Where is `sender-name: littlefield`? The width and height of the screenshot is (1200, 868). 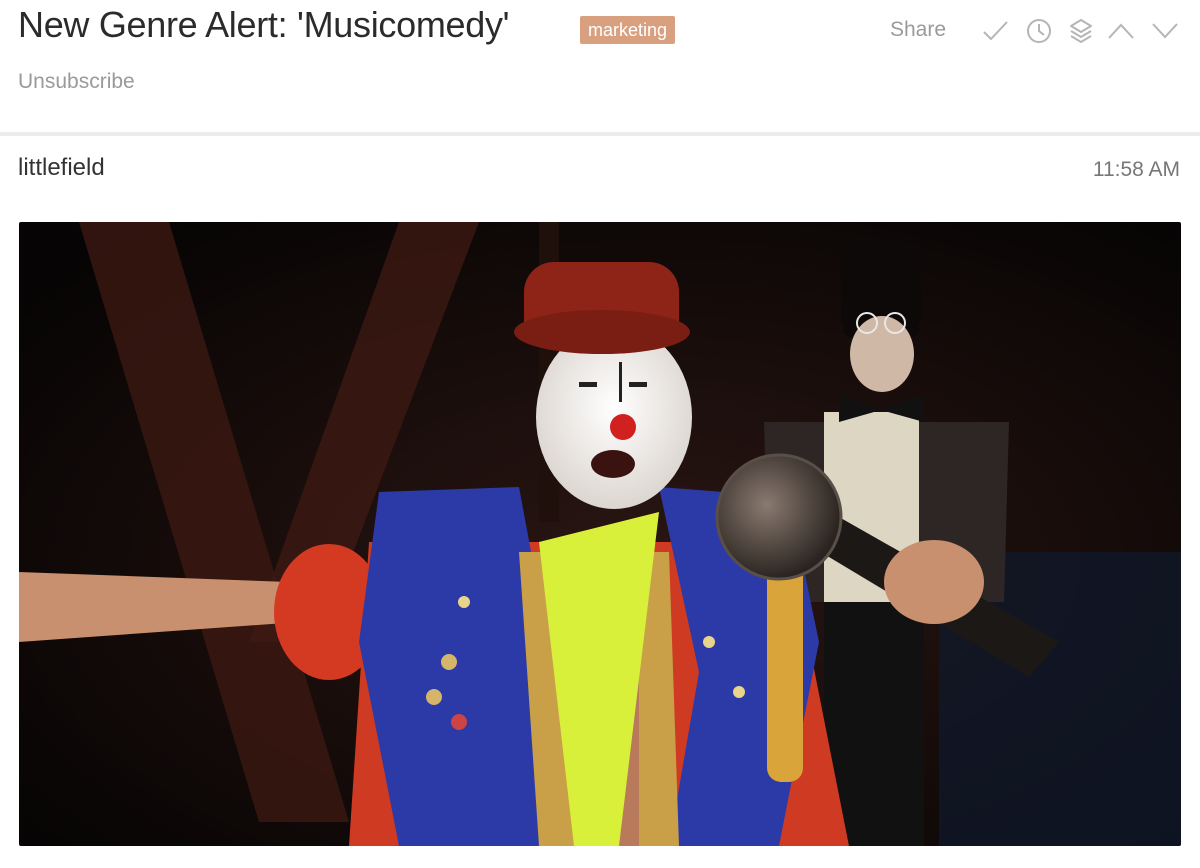 sender-name: littlefield is located at coordinates (61, 167).